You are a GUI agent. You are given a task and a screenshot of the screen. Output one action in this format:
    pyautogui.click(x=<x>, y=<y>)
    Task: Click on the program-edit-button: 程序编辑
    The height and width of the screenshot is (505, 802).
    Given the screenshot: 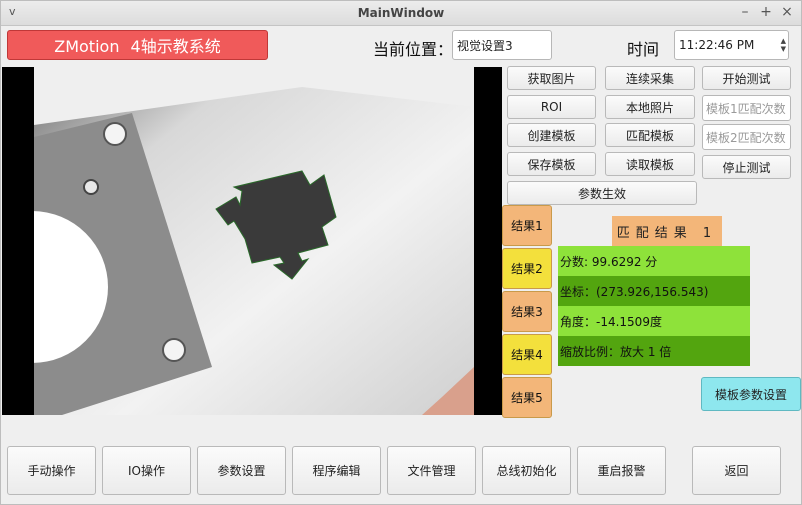 What is the action you would take?
    pyautogui.click(x=336, y=470)
    